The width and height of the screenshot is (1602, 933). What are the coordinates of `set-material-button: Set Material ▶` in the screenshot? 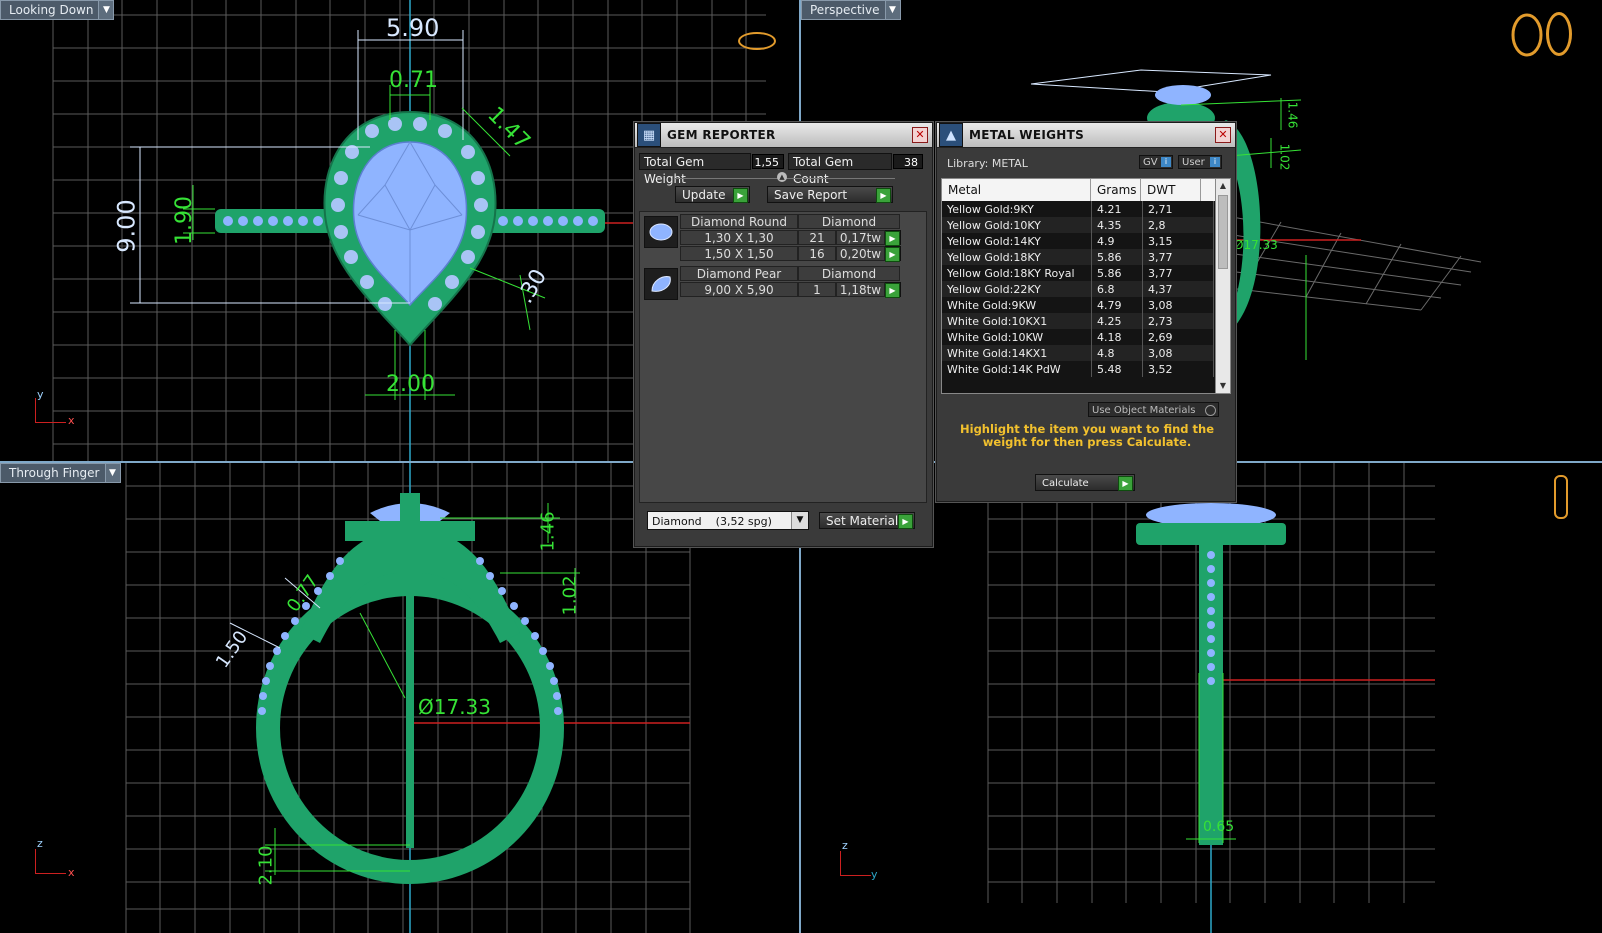 It's located at (867, 520).